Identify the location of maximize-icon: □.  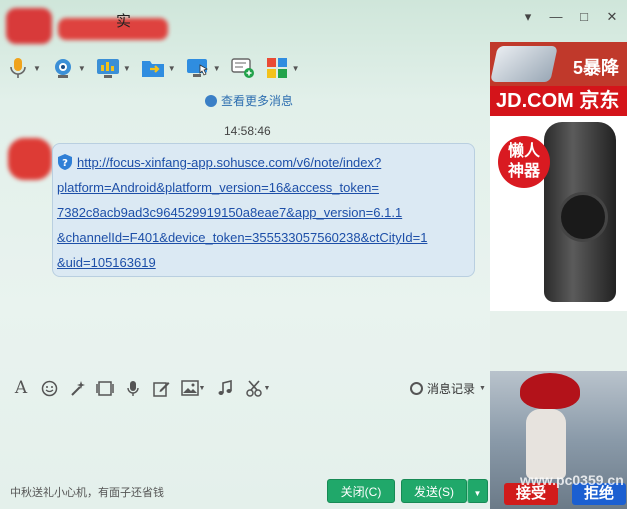
(584, 17).